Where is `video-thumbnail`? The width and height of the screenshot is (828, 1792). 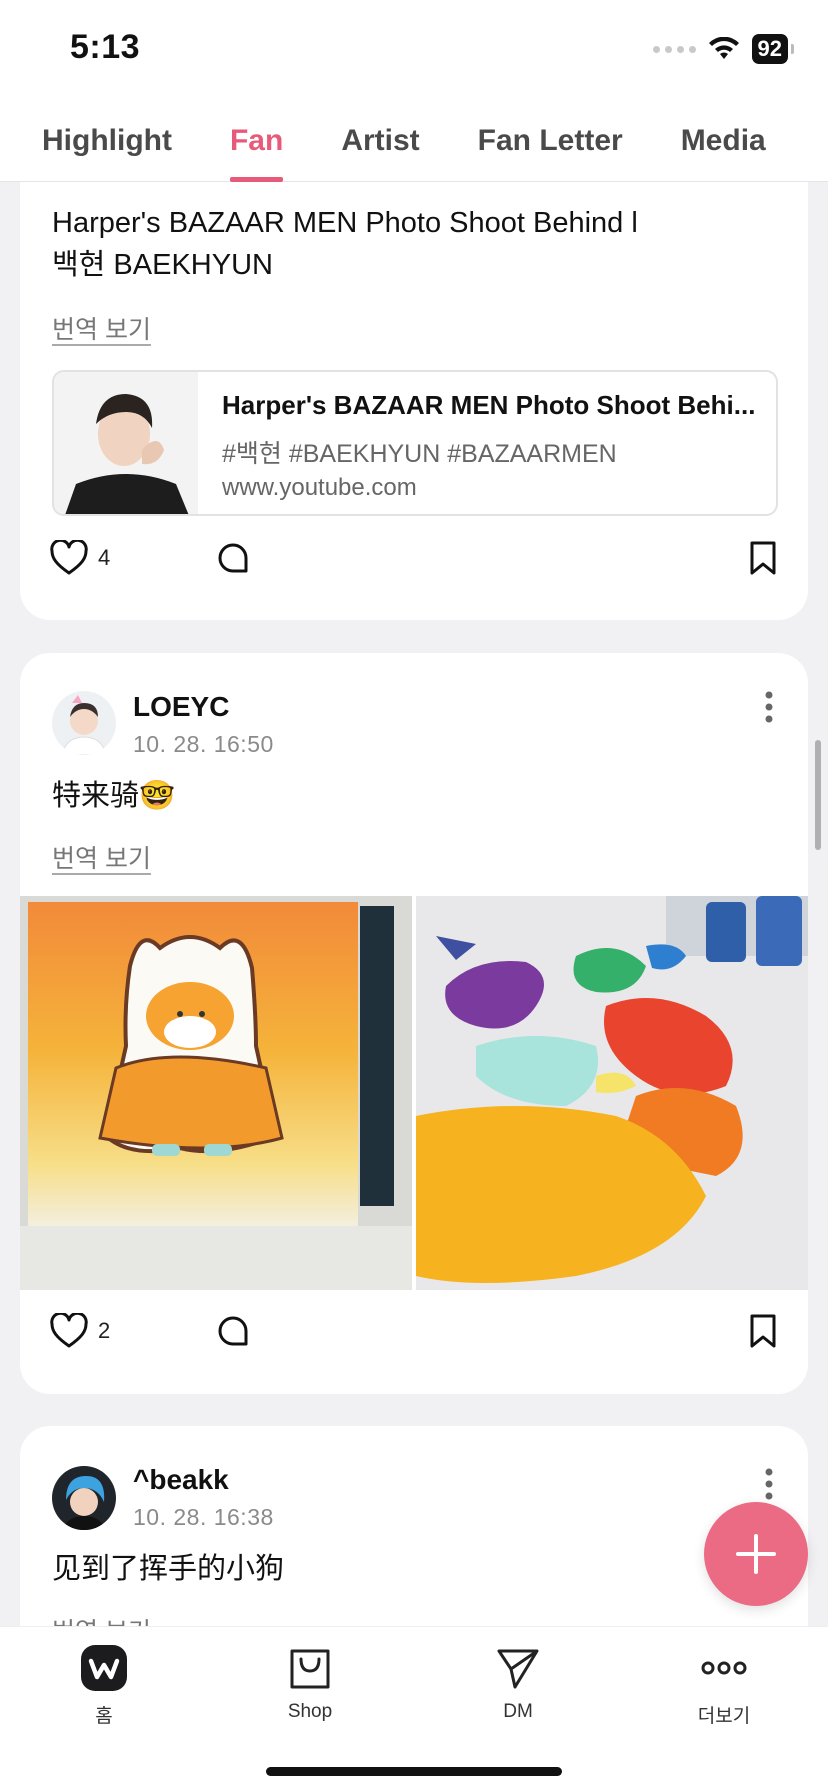 video-thumbnail is located at coordinates (126, 443).